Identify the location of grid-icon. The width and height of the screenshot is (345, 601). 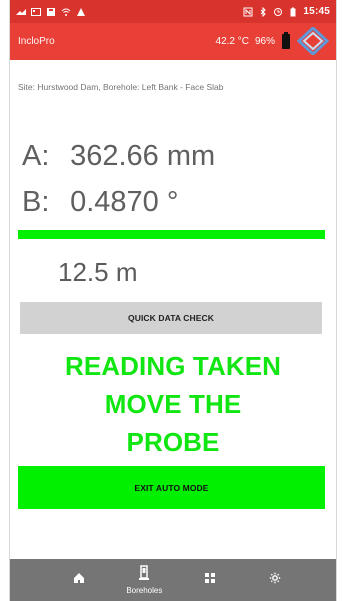
(210, 580).